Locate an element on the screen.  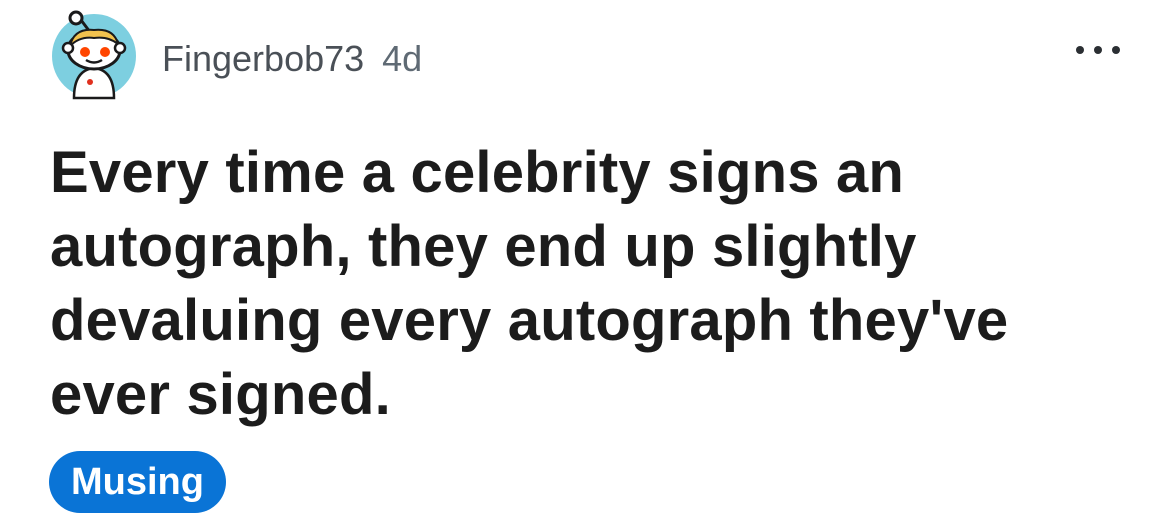
flair-badge: Musing is located at coordinates (137, 482).